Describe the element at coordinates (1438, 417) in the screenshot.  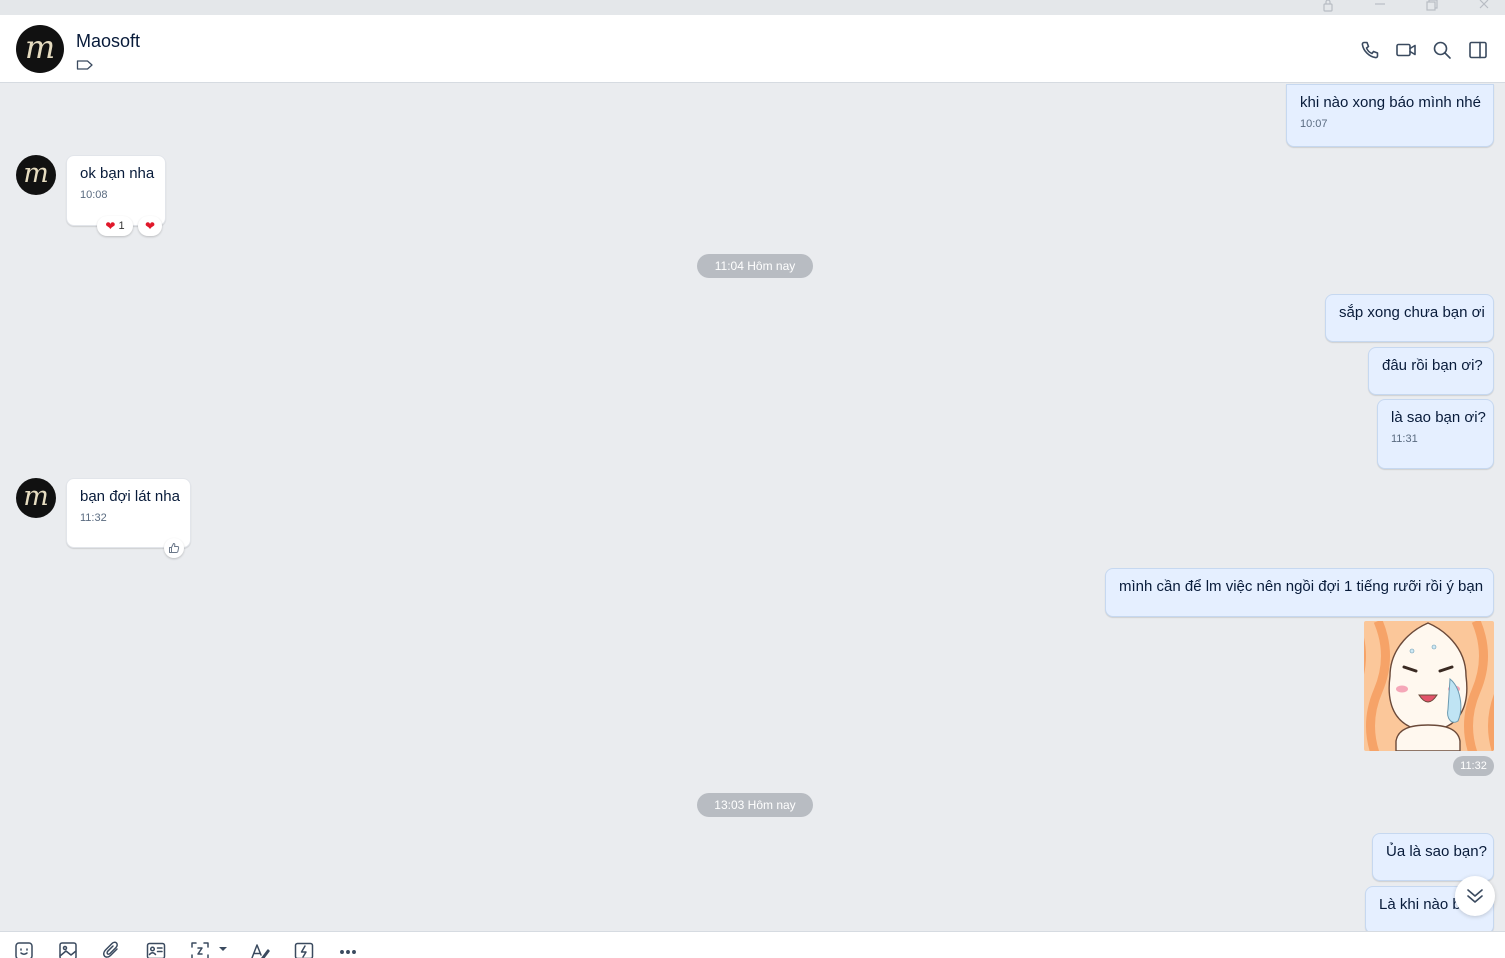
I see `message-text: là sao bạn ơi?` at that location.